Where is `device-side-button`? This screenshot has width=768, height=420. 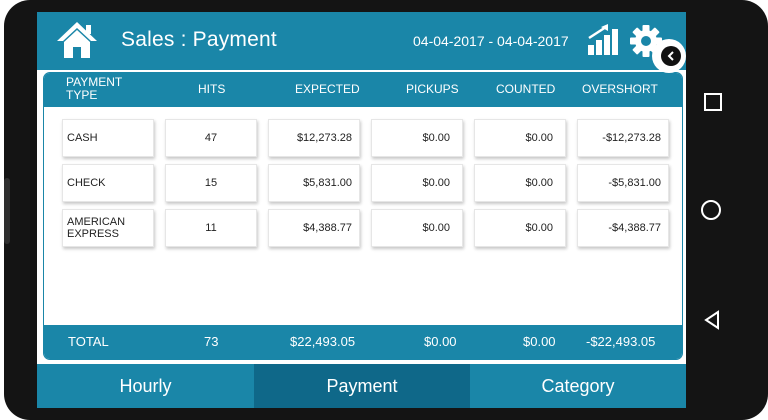 device-side-button is located at coordinates (7, 211).